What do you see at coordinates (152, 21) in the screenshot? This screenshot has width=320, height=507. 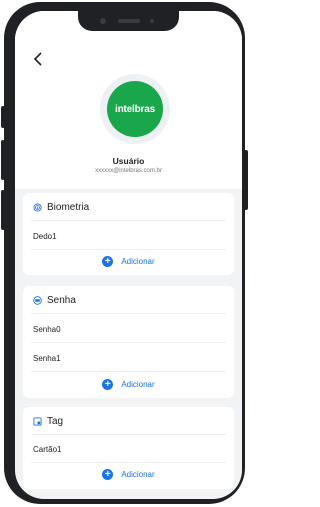 I see `sensor-icon` at bounding box center [152, 21].